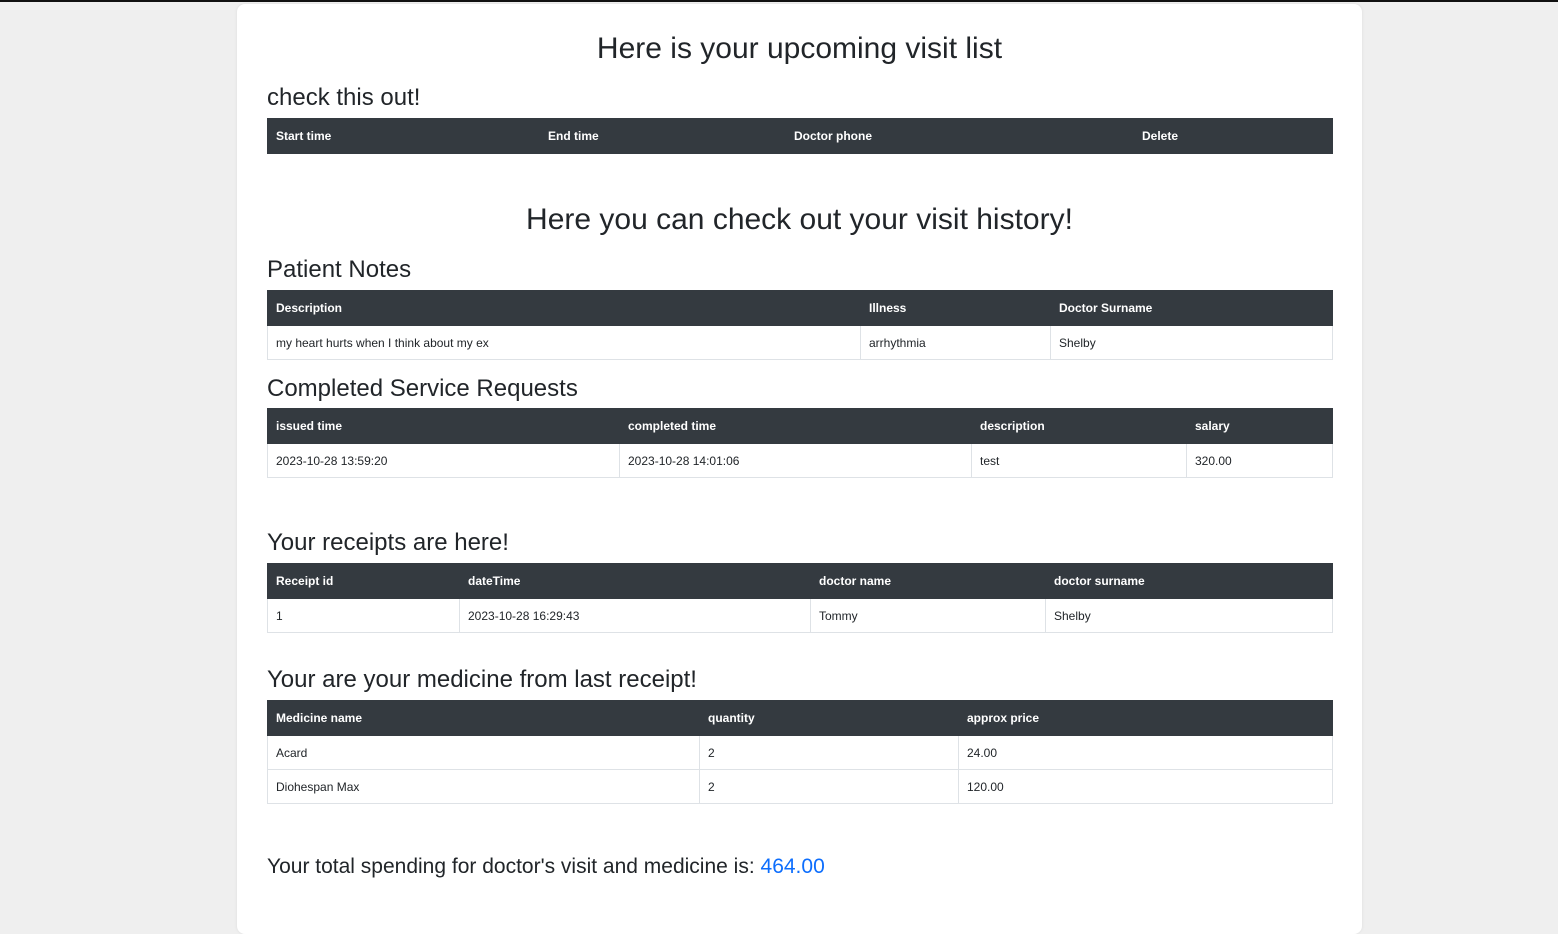  I want to click on note-illness-cell: arrhythmia, so click(955, 342).